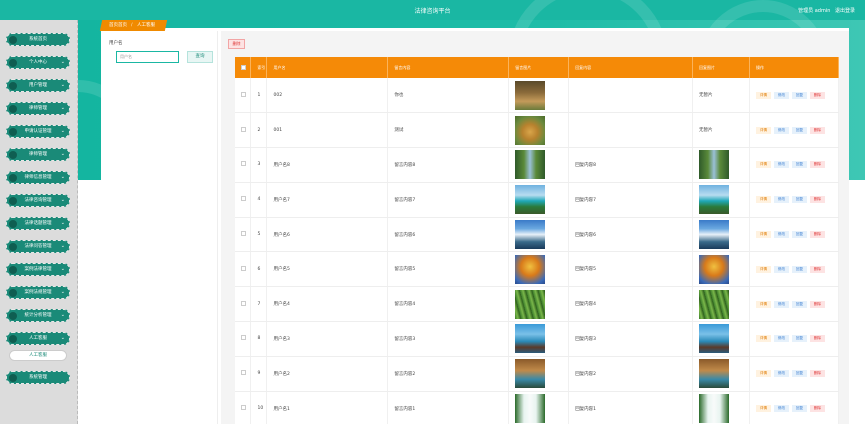 Image resolution: width=865 pixels, height=424 pixels. Describe the element at coordinates (38, 131) in the screenshot. I see `sidebar-item: 申请认证管理 ⌄` at that location.